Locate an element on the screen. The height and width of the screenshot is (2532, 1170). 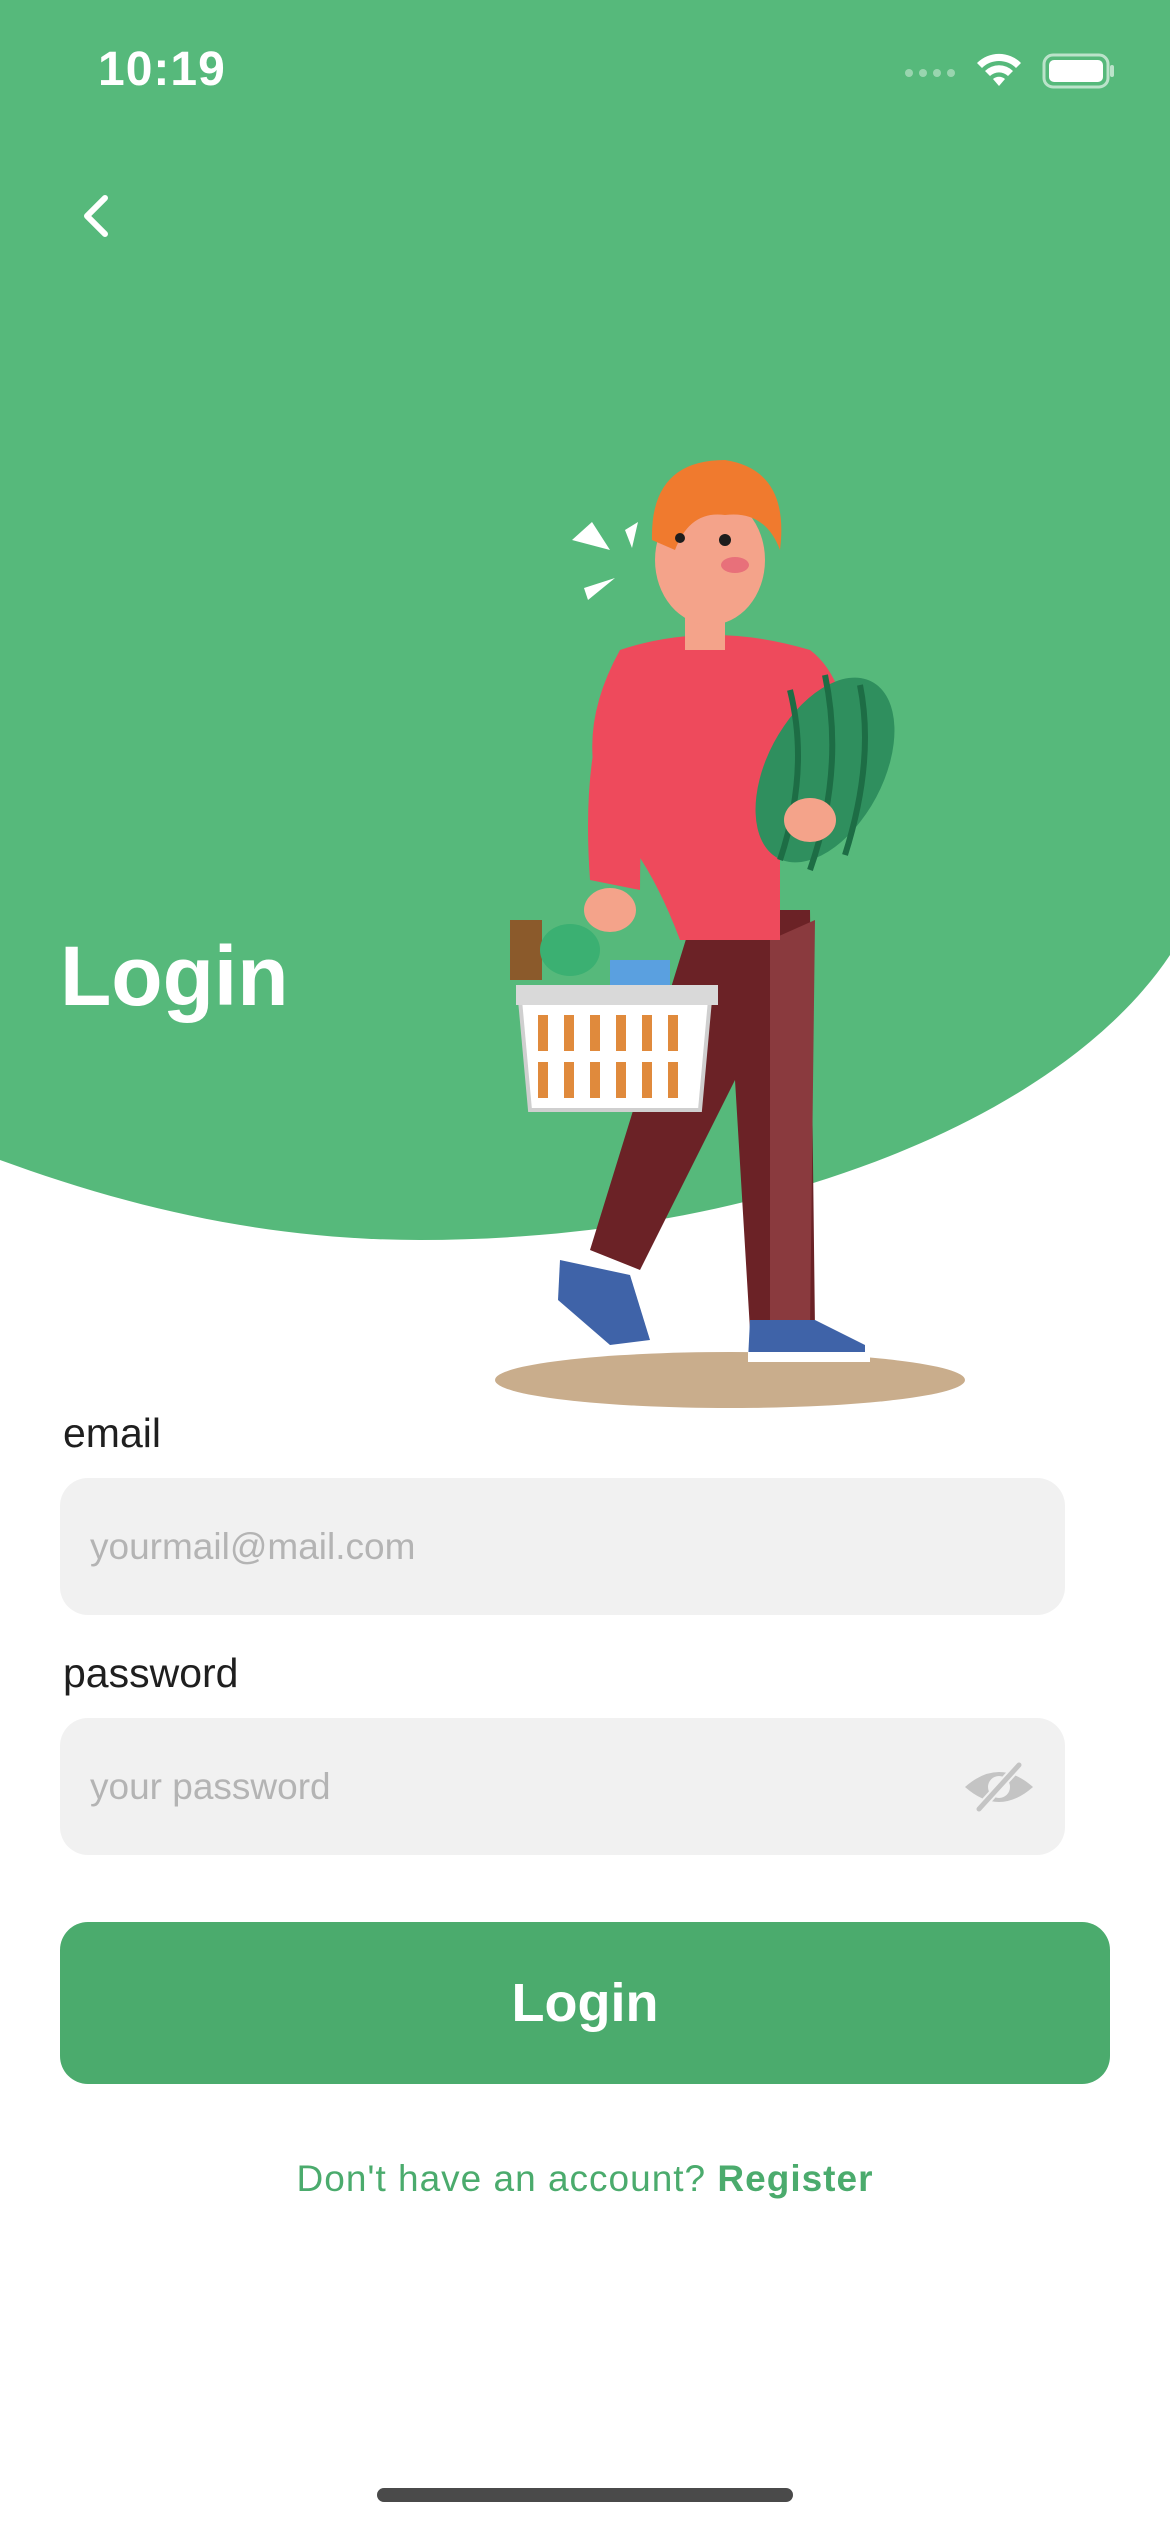
register-prompt: Don't have an account? Register is located at coordinates (585, 2179).